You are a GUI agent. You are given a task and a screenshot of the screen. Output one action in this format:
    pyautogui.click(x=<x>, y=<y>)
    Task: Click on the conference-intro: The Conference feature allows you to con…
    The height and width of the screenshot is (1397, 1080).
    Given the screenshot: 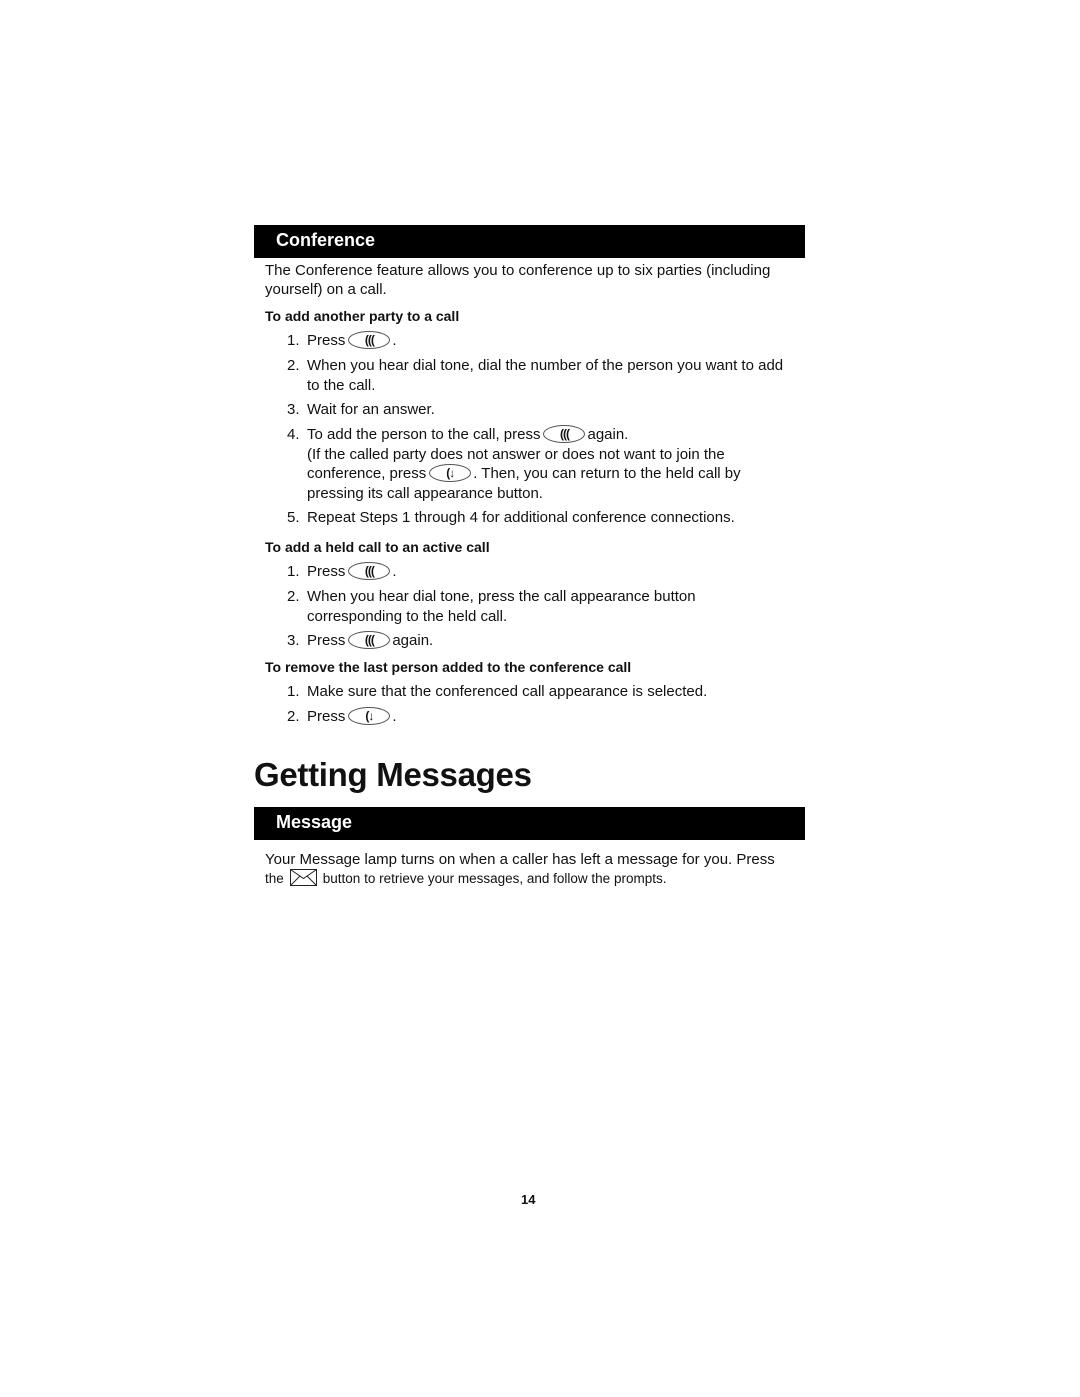 What is the action you would take?
    pyautogui.click(x=518, y=280)
    